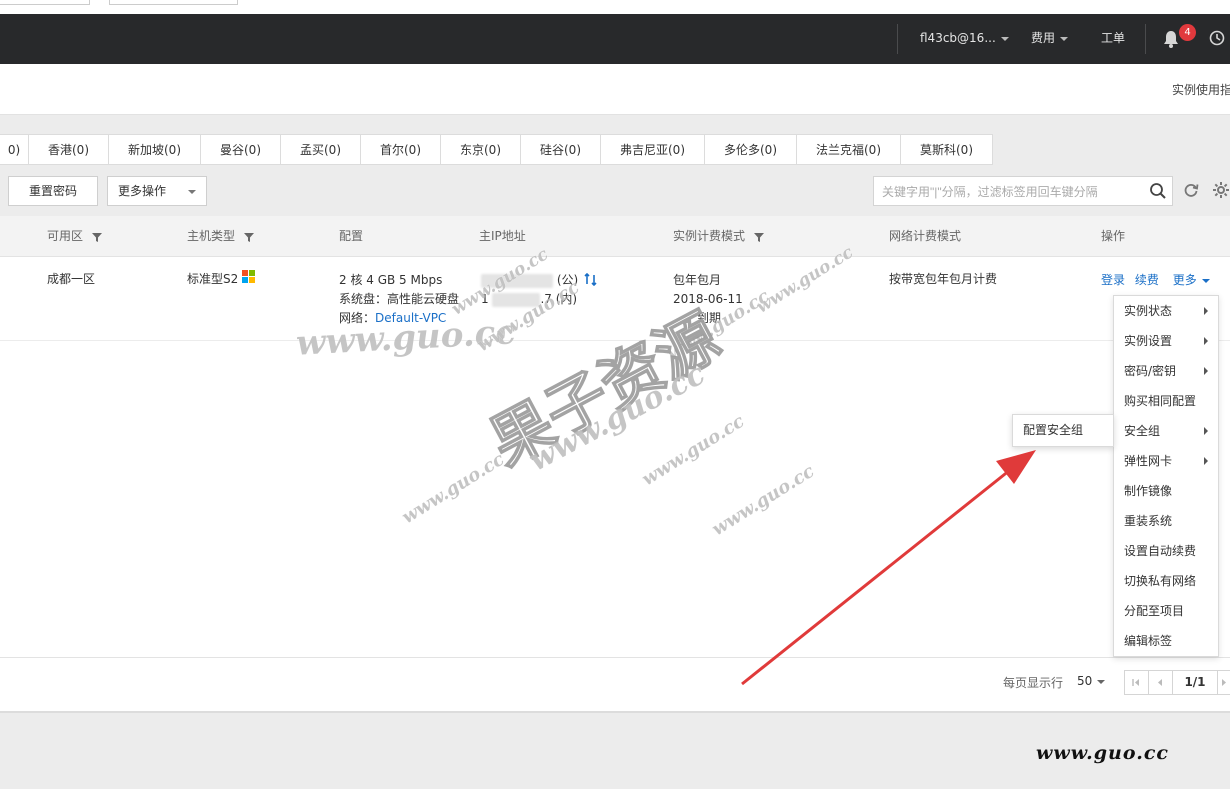 This screenshot has width=1230, height=789. What do you see at coordinates (351, 236) in the screenshot?
I see `column-config: 配置` at bounding box center [351, 236].